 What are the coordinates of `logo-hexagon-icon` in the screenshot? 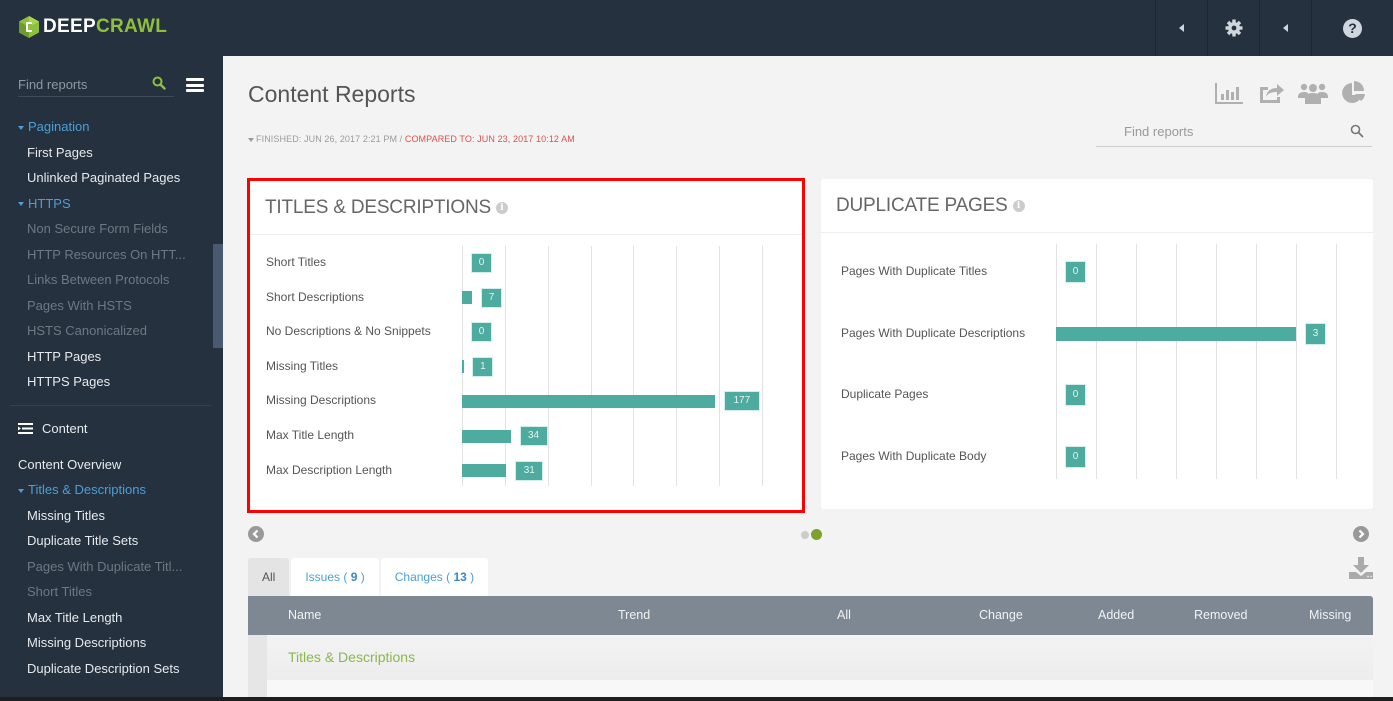 It's located at (29, 27).